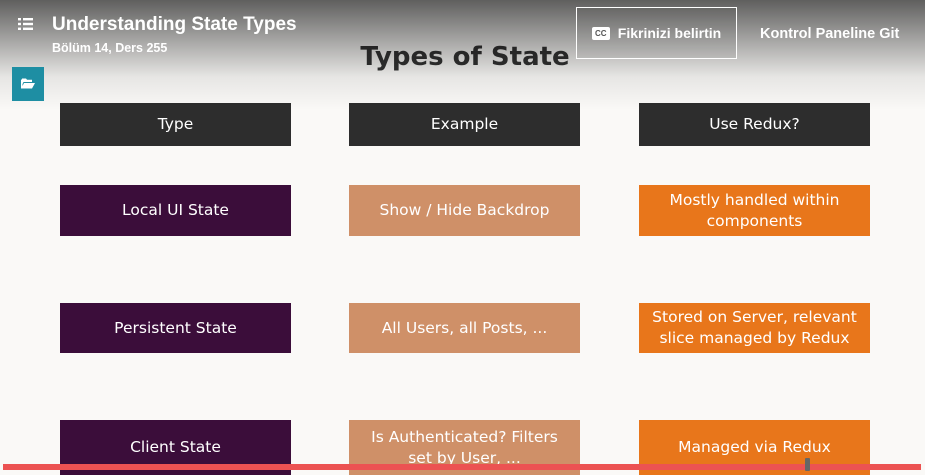 The image size is (925, 475). What do you see at coordinates (110, 48) in the screenshot?
I see `lecture-subtitle: Bölüm 14, Ders 255` at bounding box center [110, 48].